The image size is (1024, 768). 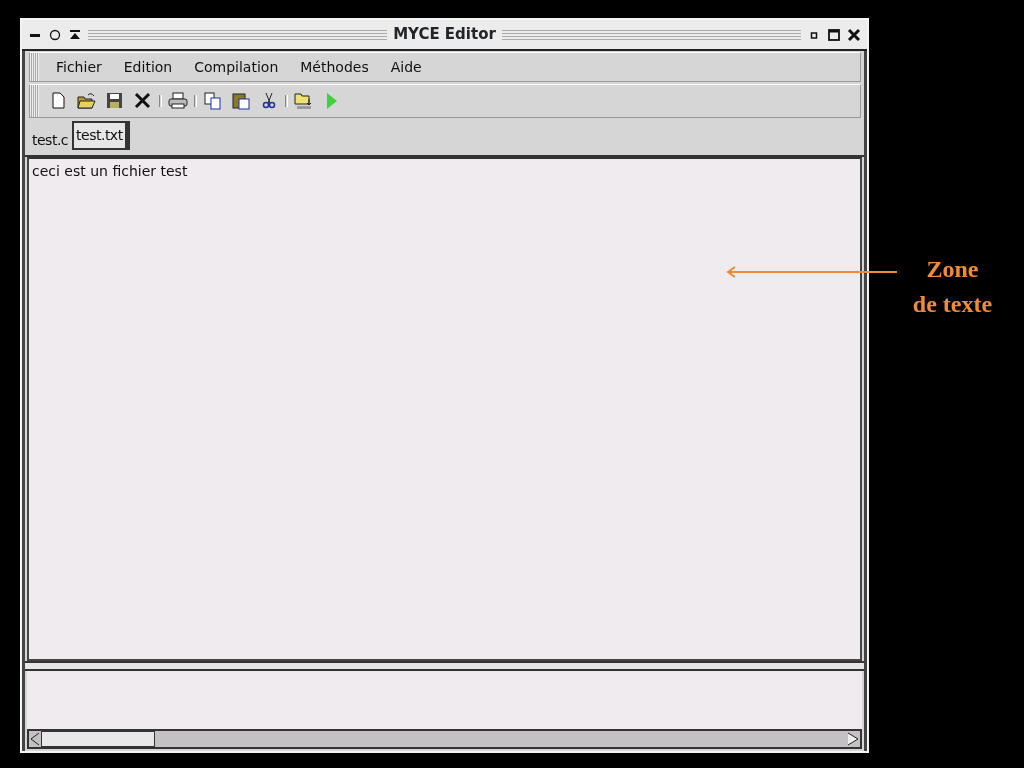 I want to click on horizontal-scrollbar, so click(x=444, y=739).